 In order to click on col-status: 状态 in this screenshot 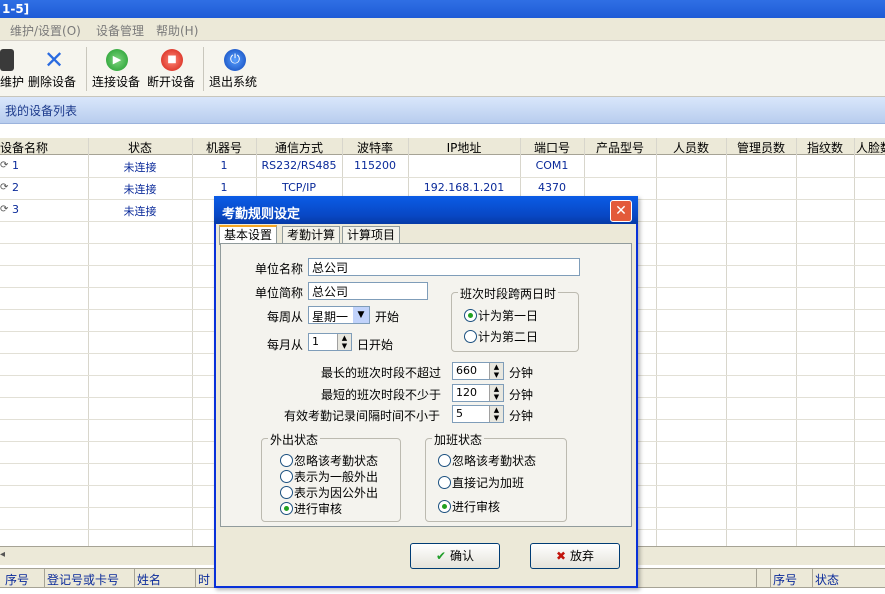, I will do `click(140, 147)`.